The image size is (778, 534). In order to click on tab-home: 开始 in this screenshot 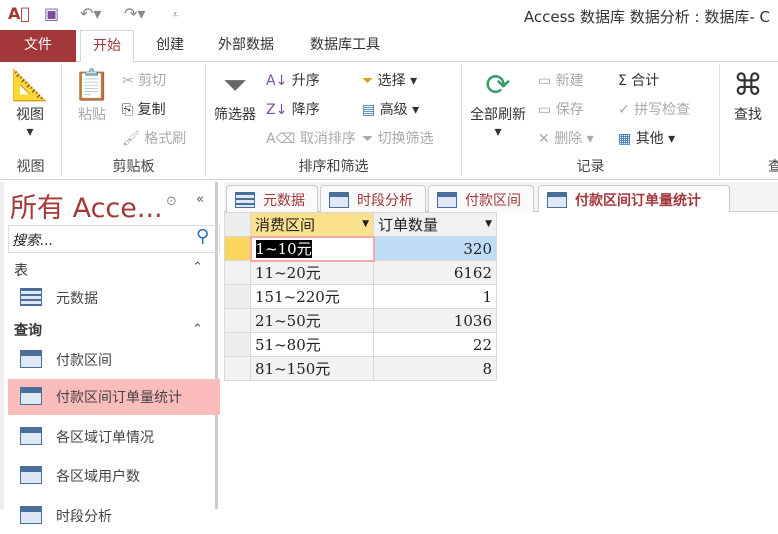, I will do `click(107, 46)`.